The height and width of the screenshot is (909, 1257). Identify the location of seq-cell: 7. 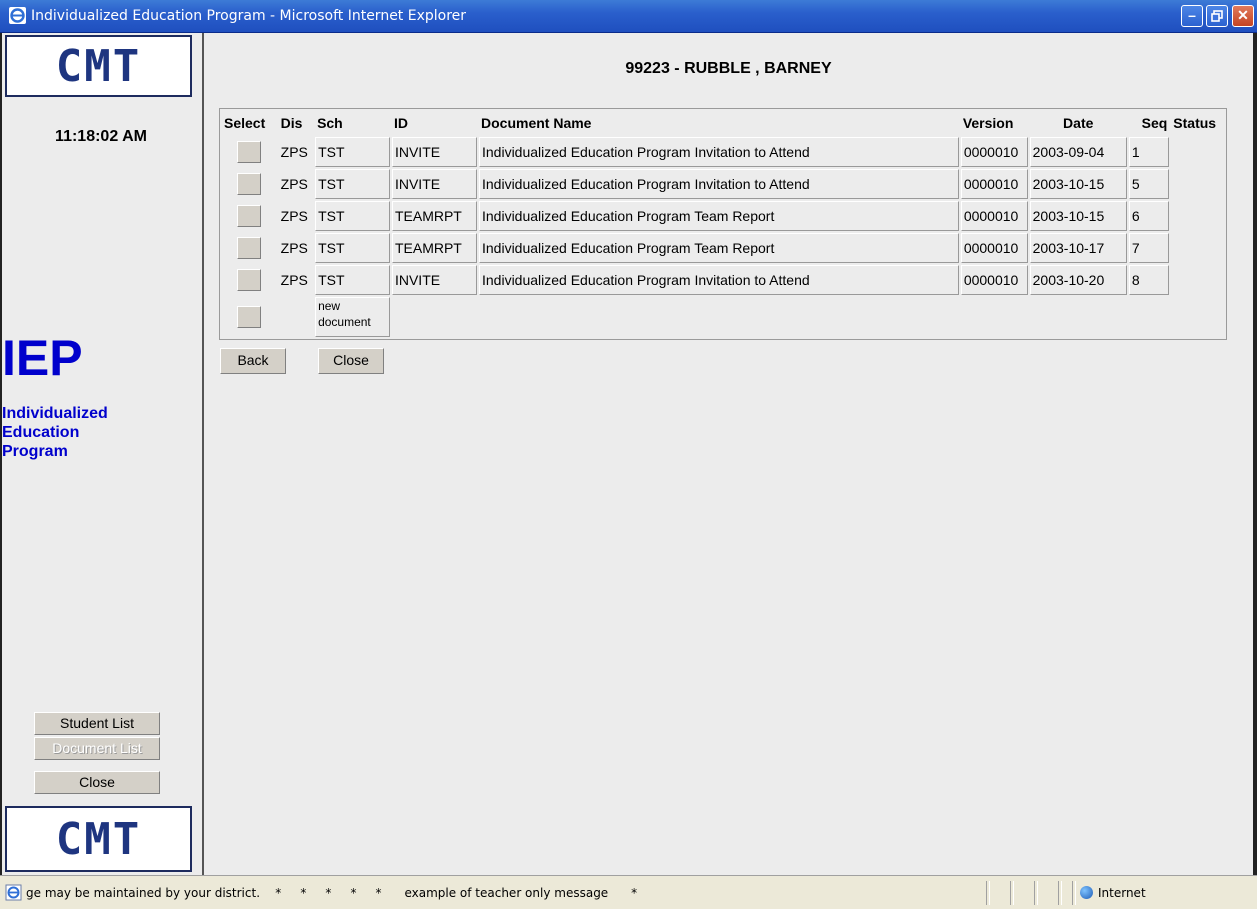
(1149, 248).